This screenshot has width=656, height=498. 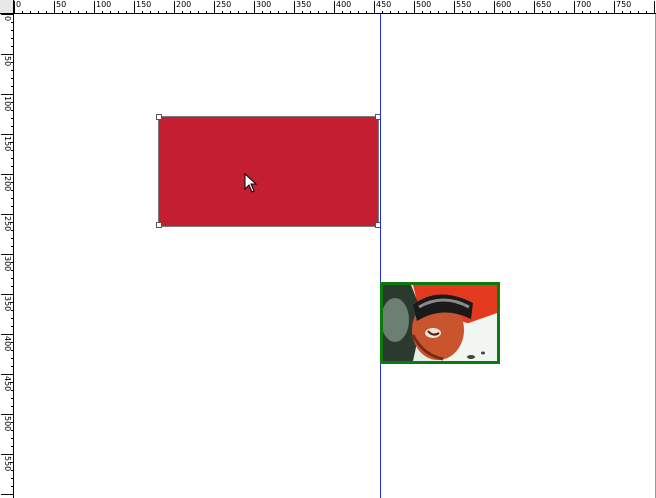 What do you see at coordinates (251, 183) in the screenshot?
I see `arrow-cursor-icon` at bounding box center [251, 183].